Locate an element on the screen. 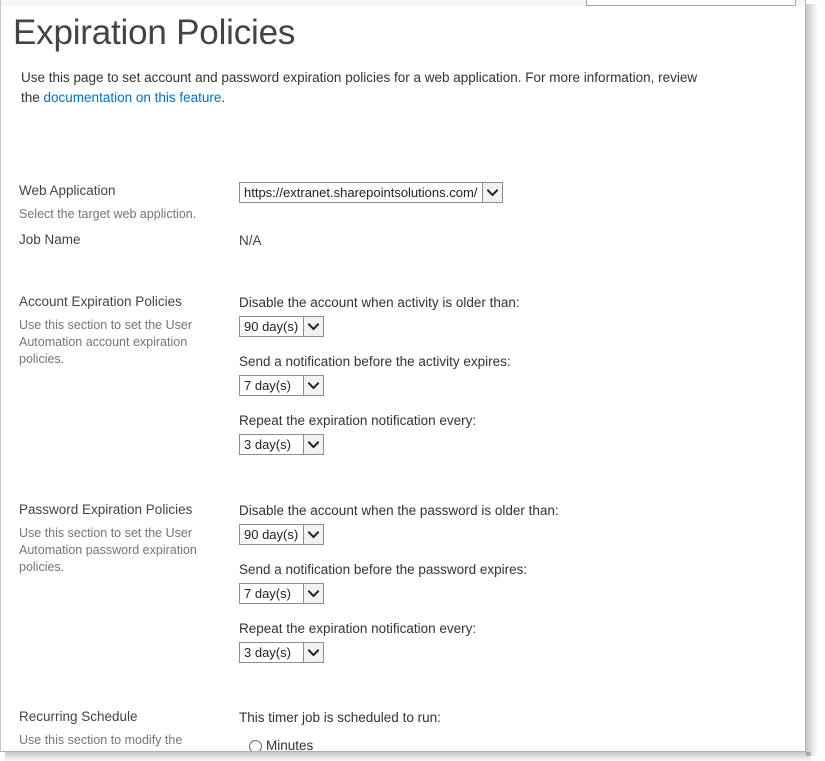  password-disable-days-select: 90 day(s) is located at coordinates (282, 534).